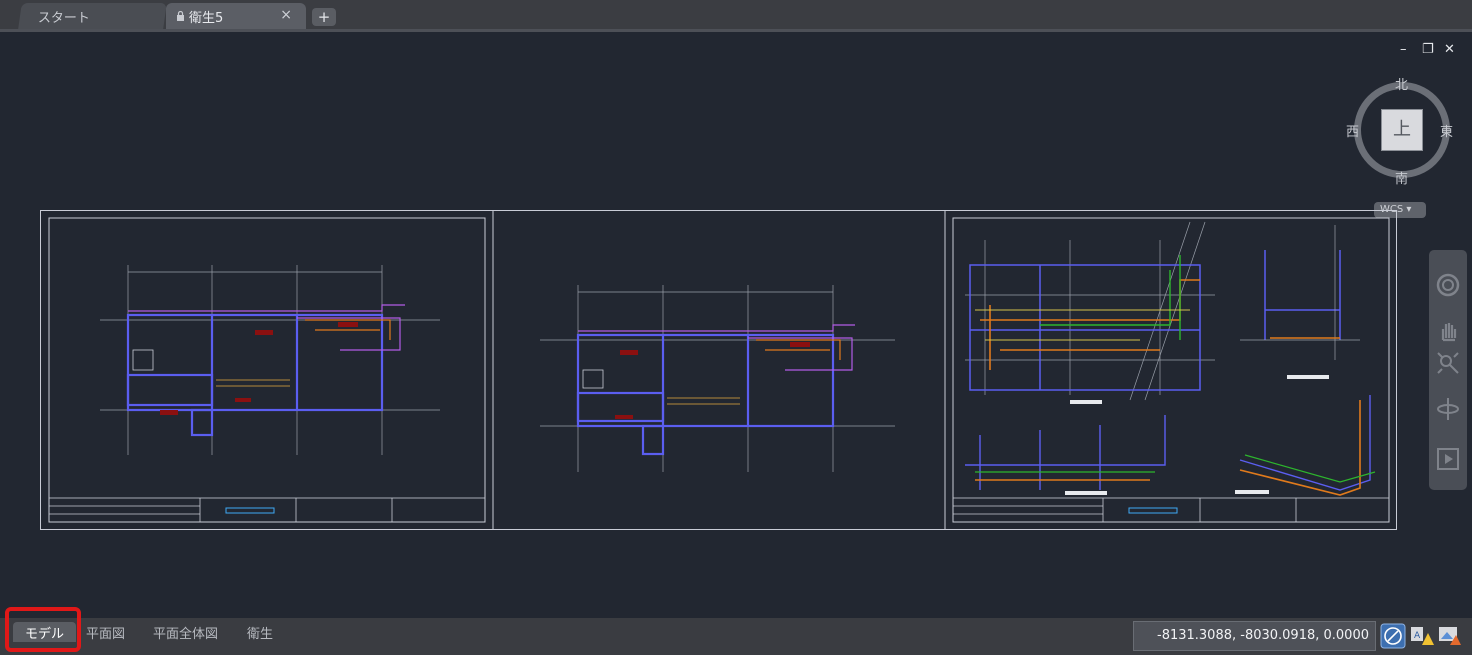 The image size is (1472, 655). What do you see at coordinates (1393, 636) in the screenshot?
I see `ortho-icon` at bounding box center [1393, 636].